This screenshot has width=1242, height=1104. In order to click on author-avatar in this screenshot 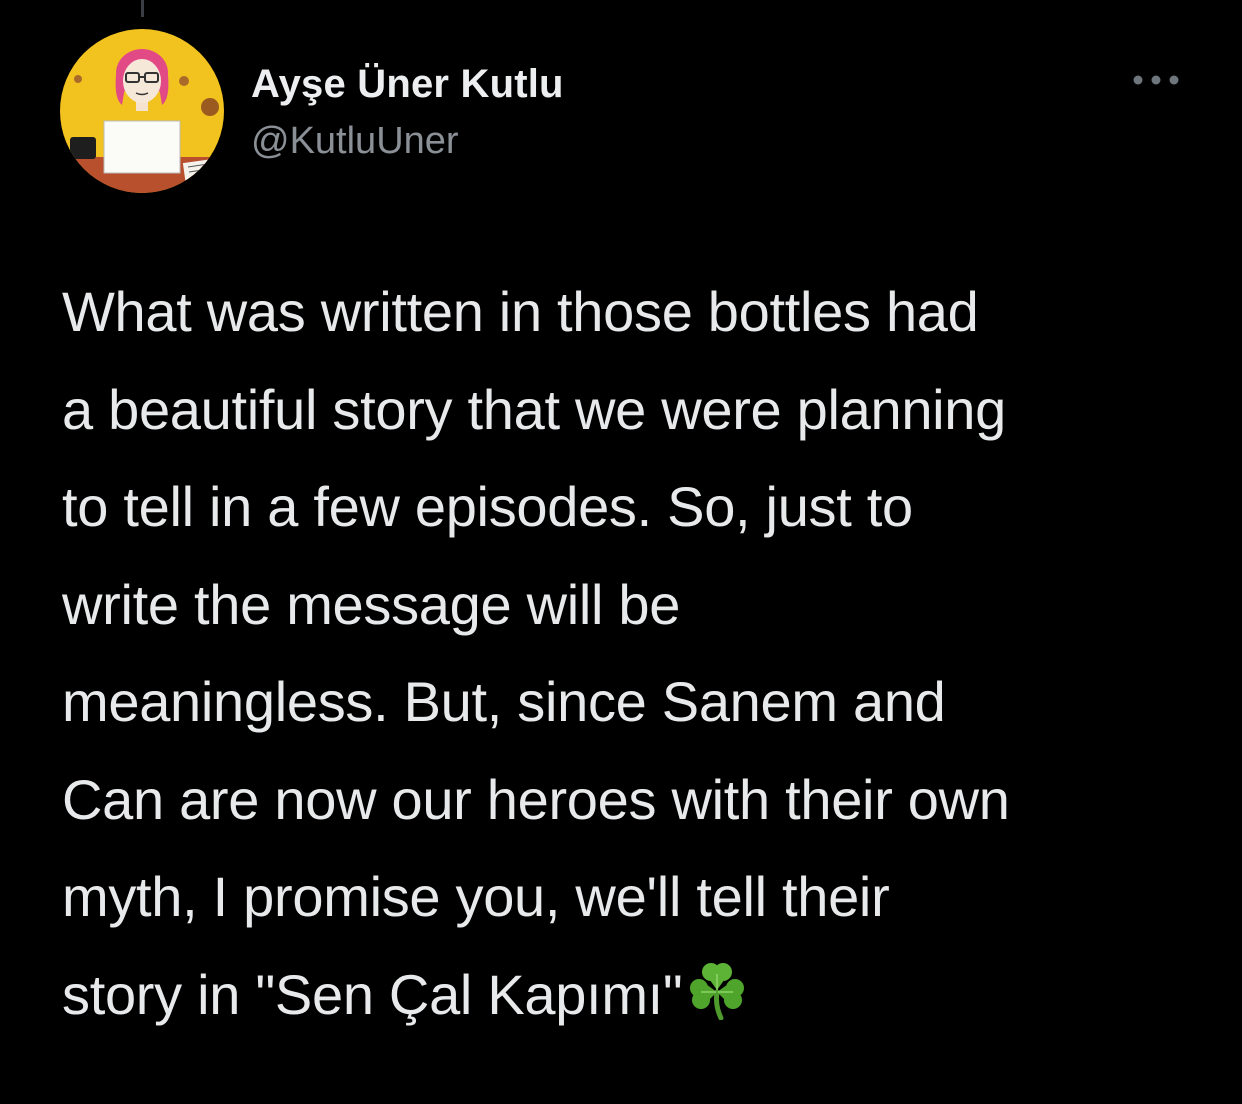, I will do `click(142, 111)`.